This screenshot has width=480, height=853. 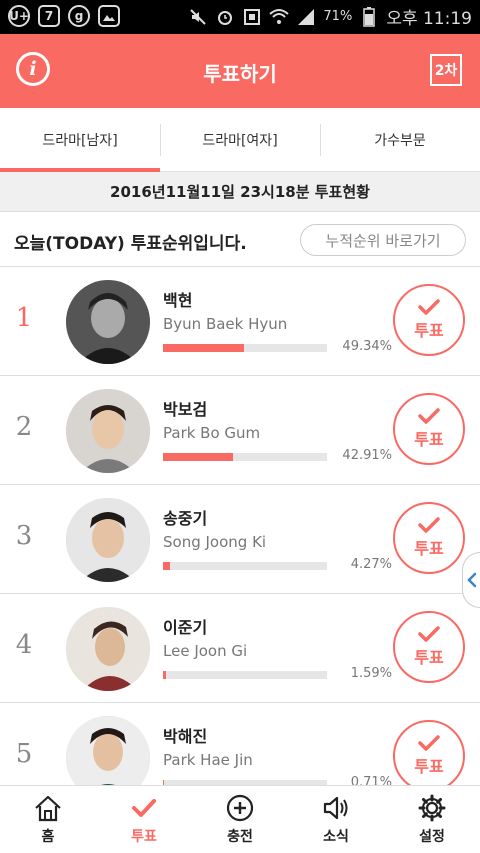 I want to click on g-app-icon: g, so click(x=79, y=16).